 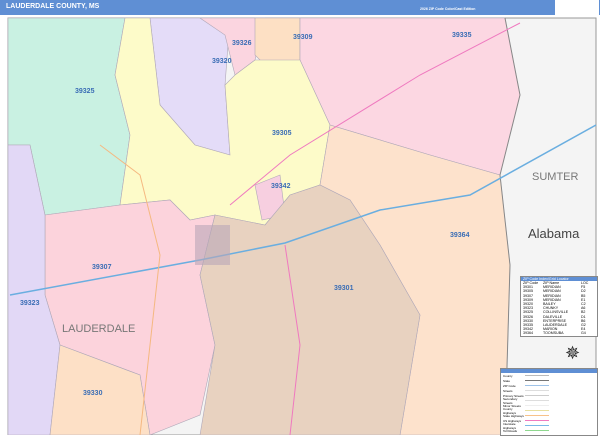 What do you see at coordinates (460, 235) in the screenshot?
I see `zip-label: 39364` at bounding box center [460, 235].